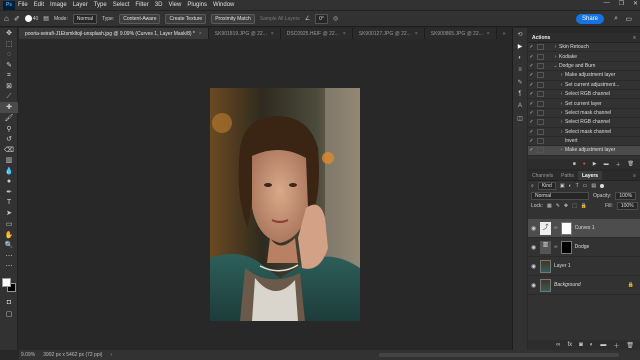 This screenshot has width=640, height=360. What do you see at coordinates (634, 38) in the screenshot?
I see `panel-menu-icon: ≡` at bounding box center [634, 38].